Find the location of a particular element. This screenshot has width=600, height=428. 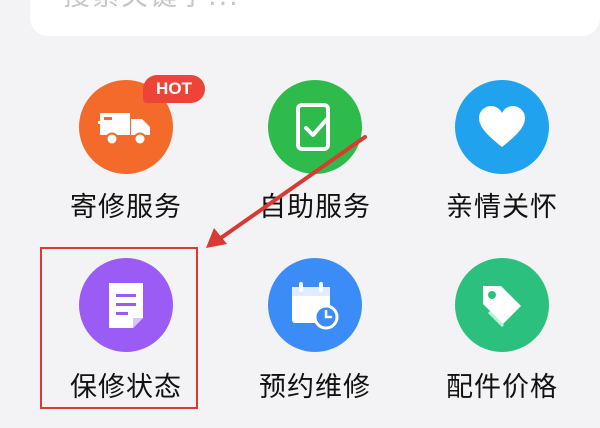

grid-item-self-service: 自助服务 is located at coordinates (315, 165).